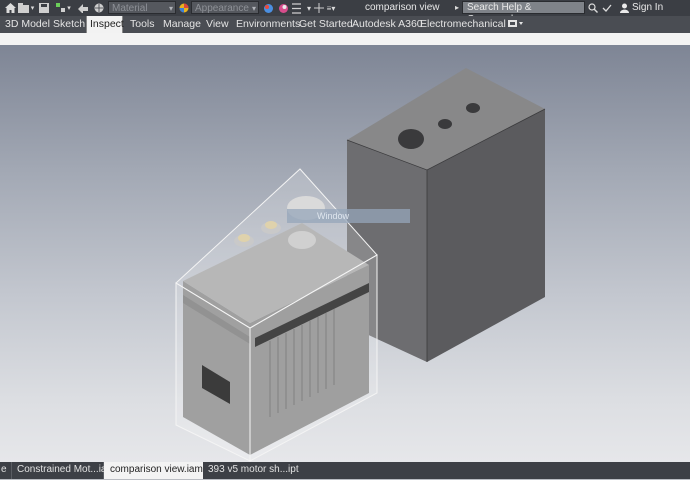  I want to click on home-icon, so click(10, 8).